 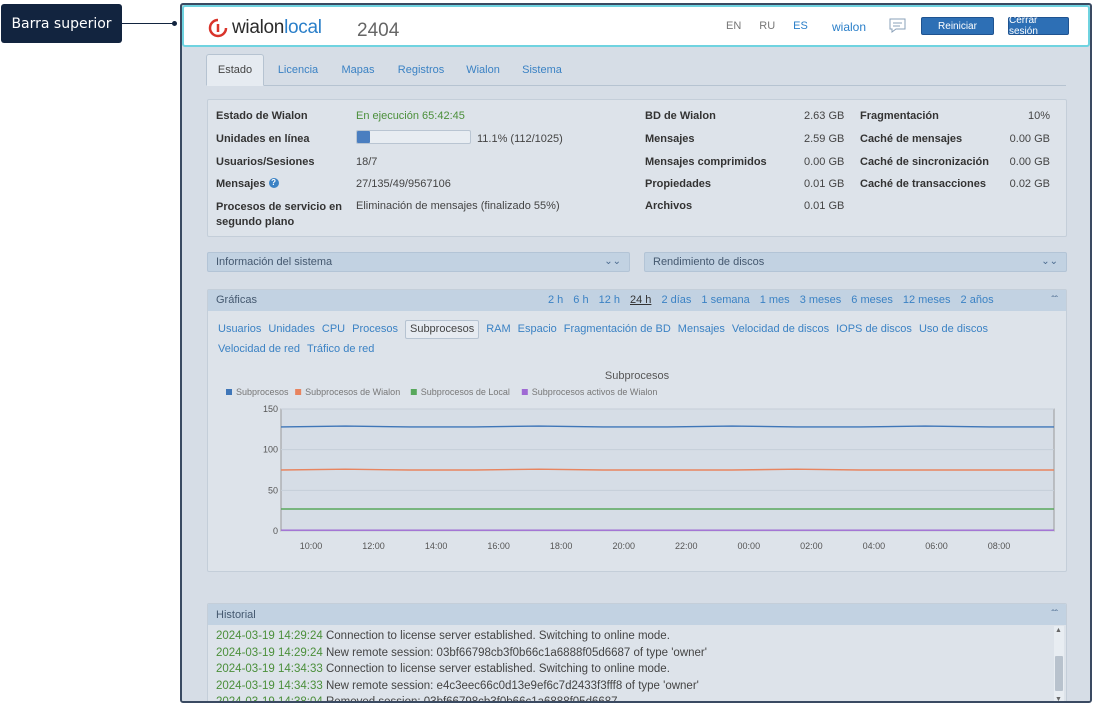 I want to click on period-option: 24 h, so click(x=640, y=300).